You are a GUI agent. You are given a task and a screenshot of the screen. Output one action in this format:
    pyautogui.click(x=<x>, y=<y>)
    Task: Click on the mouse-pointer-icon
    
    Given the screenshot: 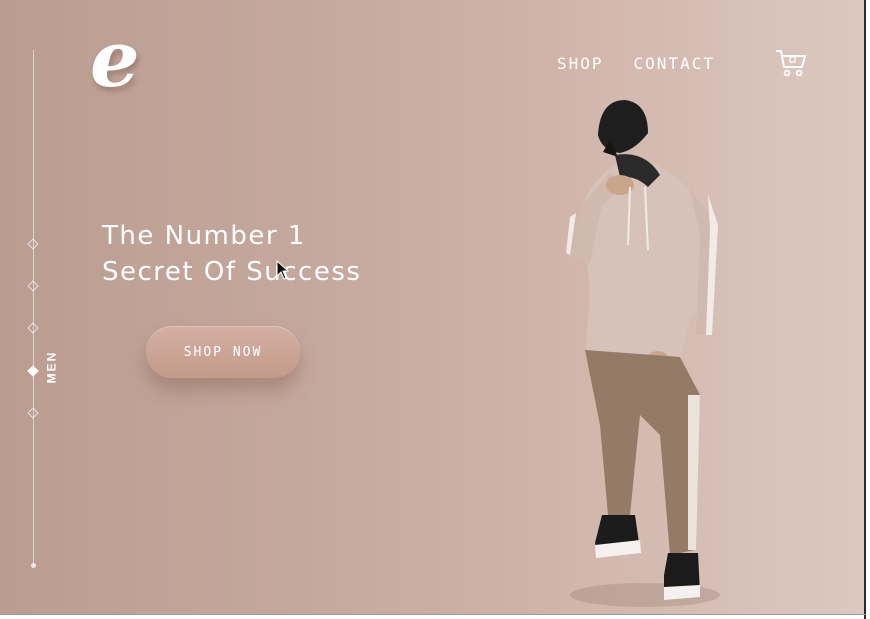 What is the action you would take?
    pyautogui.click(x=283, y=270)
    